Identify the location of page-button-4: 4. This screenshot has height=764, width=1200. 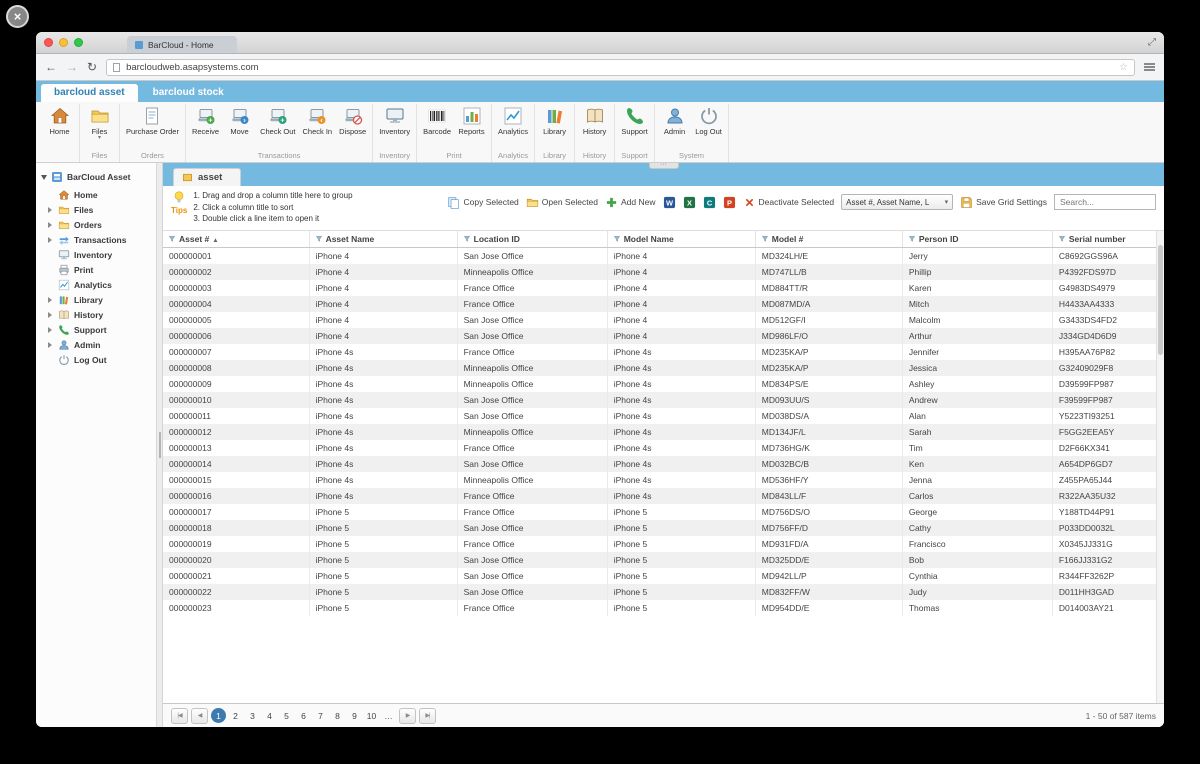
(269, 715).